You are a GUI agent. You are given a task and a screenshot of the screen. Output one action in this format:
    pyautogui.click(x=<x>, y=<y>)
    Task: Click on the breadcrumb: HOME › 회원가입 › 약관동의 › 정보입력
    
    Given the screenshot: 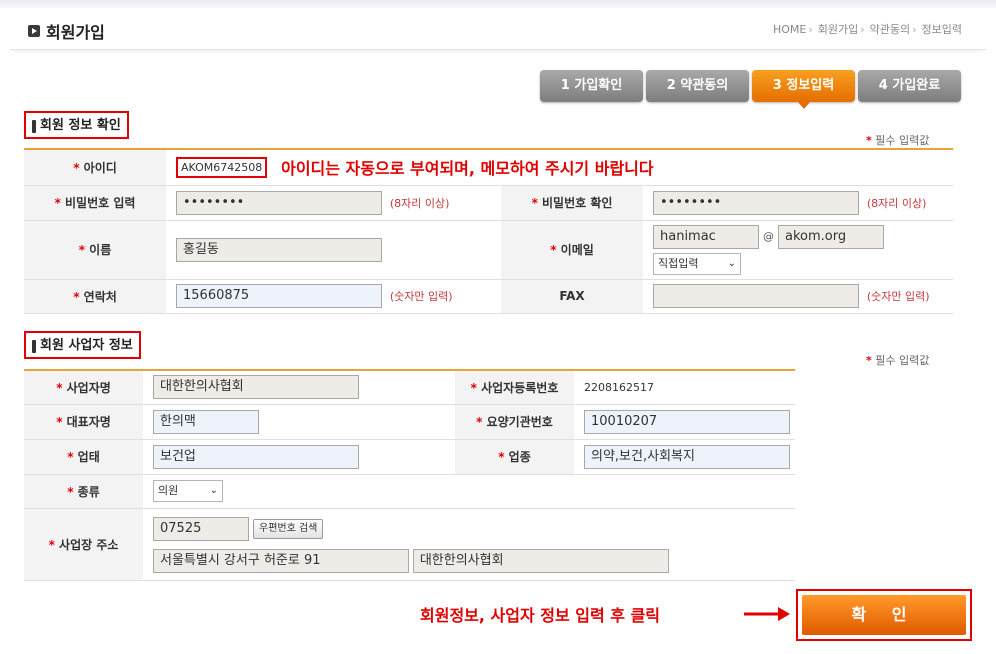 What is the action you would take?
    pyautogui.click(x=866, y=29)
    